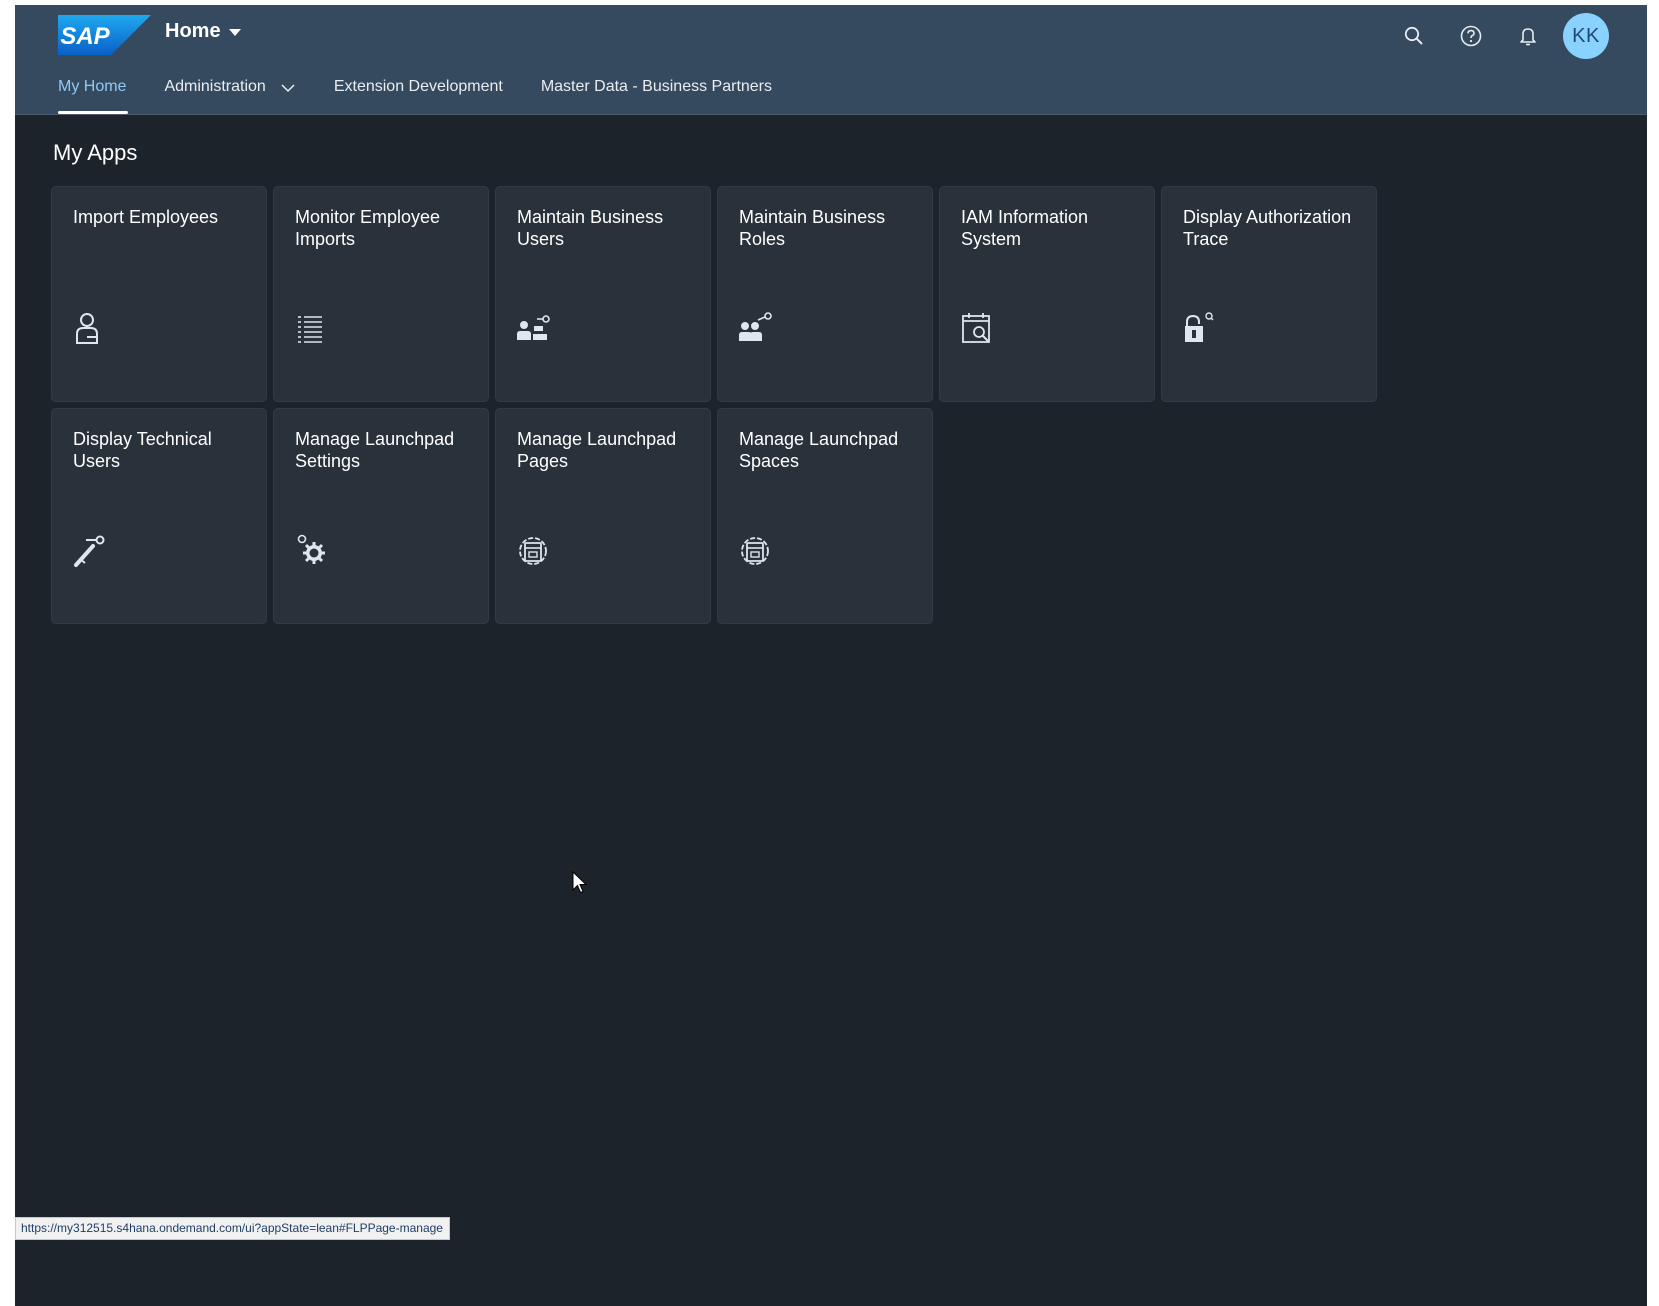  What do you see at coordinates (1267, 228) in the screenshot?
I see `tile-title: Display Authorization Trace` at bounding box center [1267, 228].